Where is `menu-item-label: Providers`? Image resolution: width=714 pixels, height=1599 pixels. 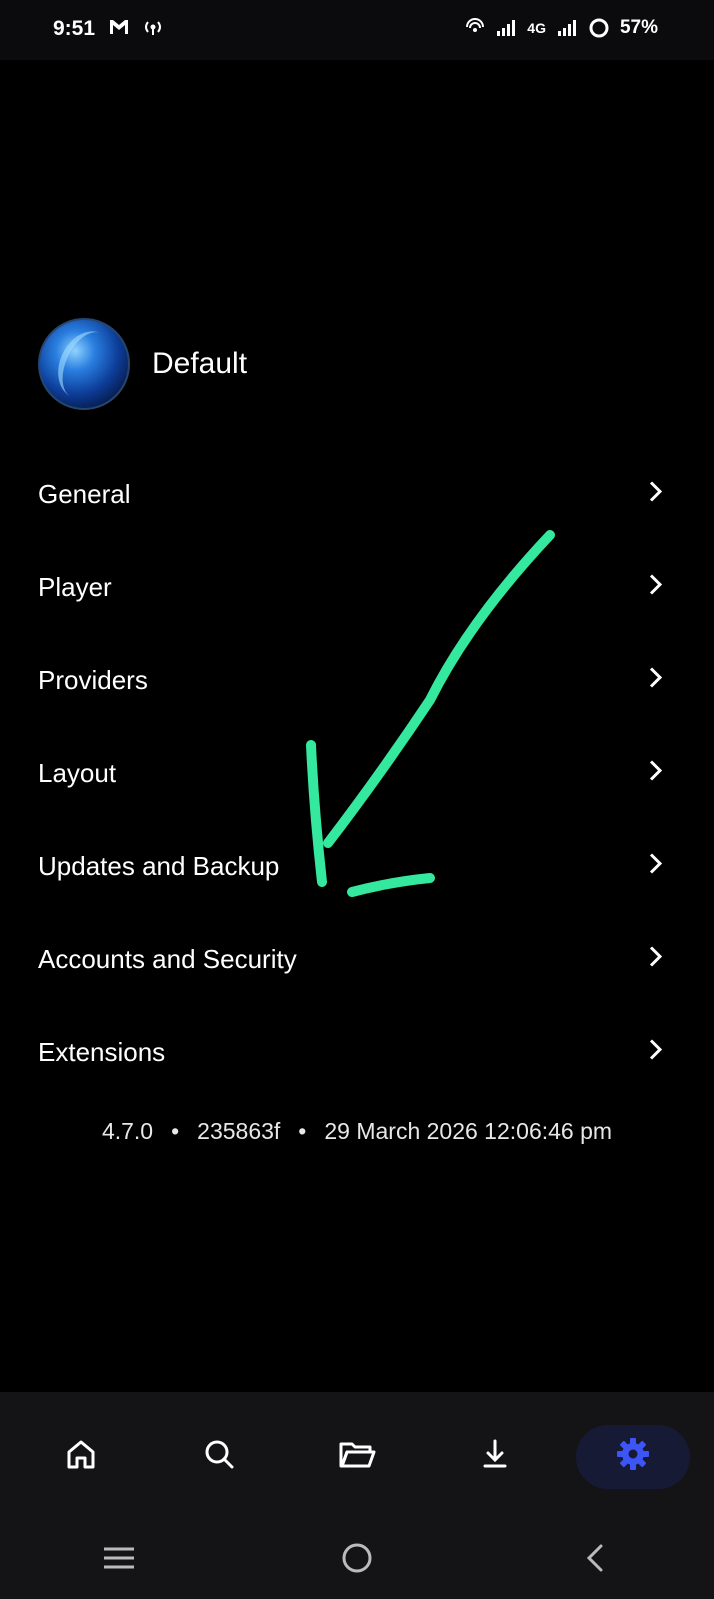
menu-item-label: Providers is located at coordinates (93, 680).